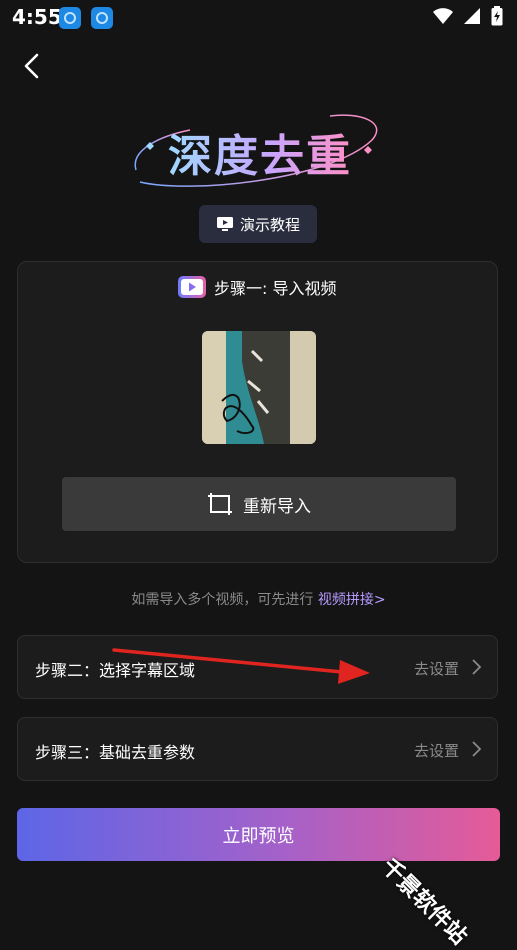  Describe the element at coordinates (269, 224) in the screenshot. I see `tutorial-label: 演示教程` at that location.